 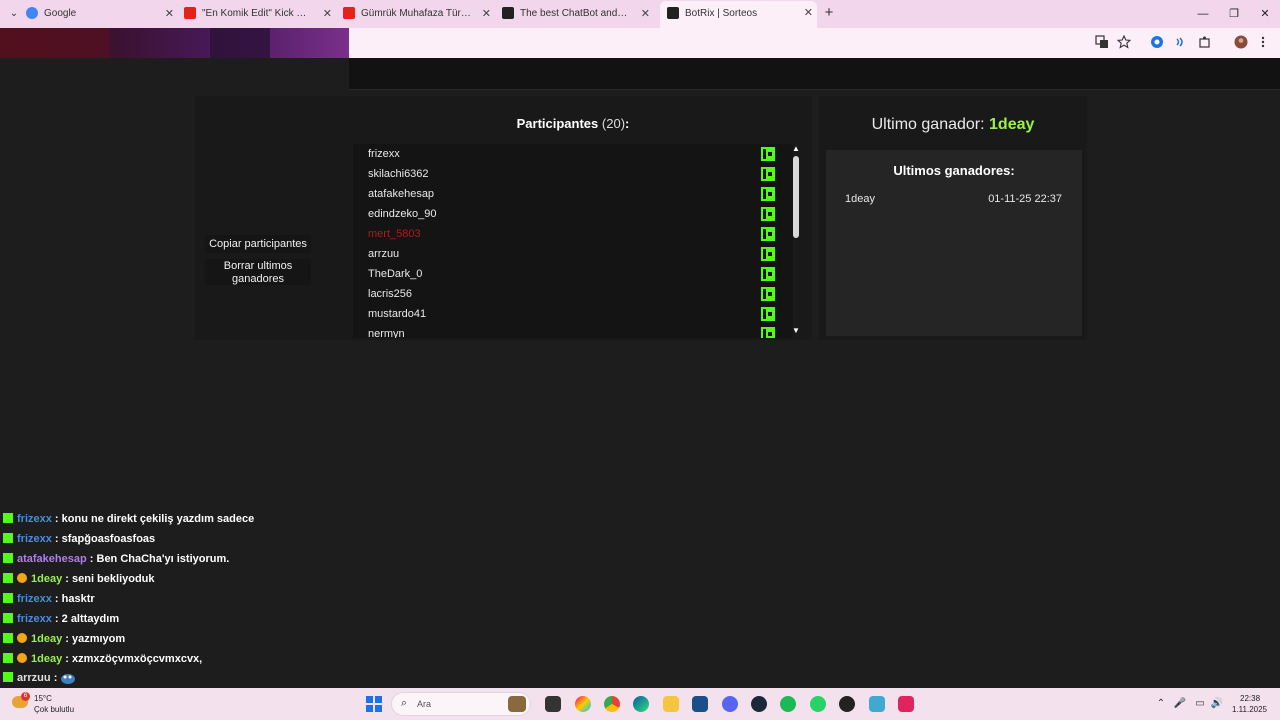 What do you see at coordinates (847, 704) in the screenshot?
I see `obs-icon` at bounding box center [847, 704].